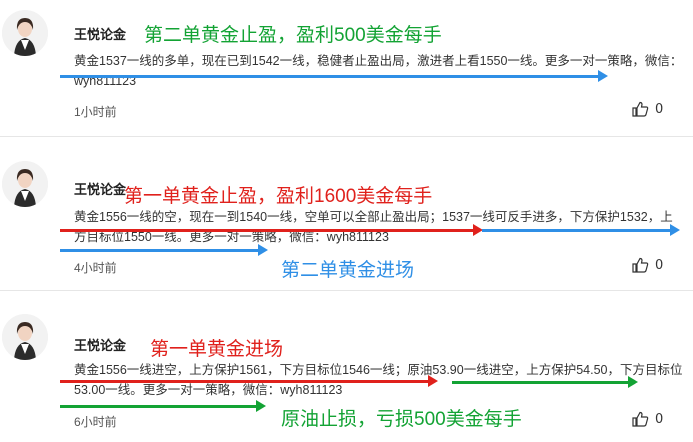  Describe the element at coordinates (401, 419) in the screenshot. I see `annotation-green: 原油止损，亏损500美金每手` at that location.